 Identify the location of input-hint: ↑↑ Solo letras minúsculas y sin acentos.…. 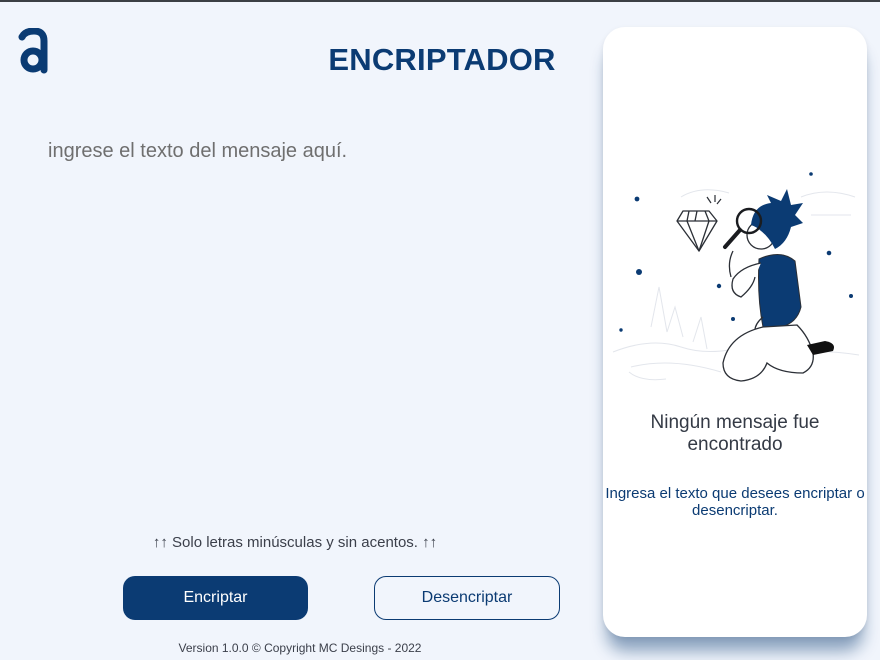
(295, 542).